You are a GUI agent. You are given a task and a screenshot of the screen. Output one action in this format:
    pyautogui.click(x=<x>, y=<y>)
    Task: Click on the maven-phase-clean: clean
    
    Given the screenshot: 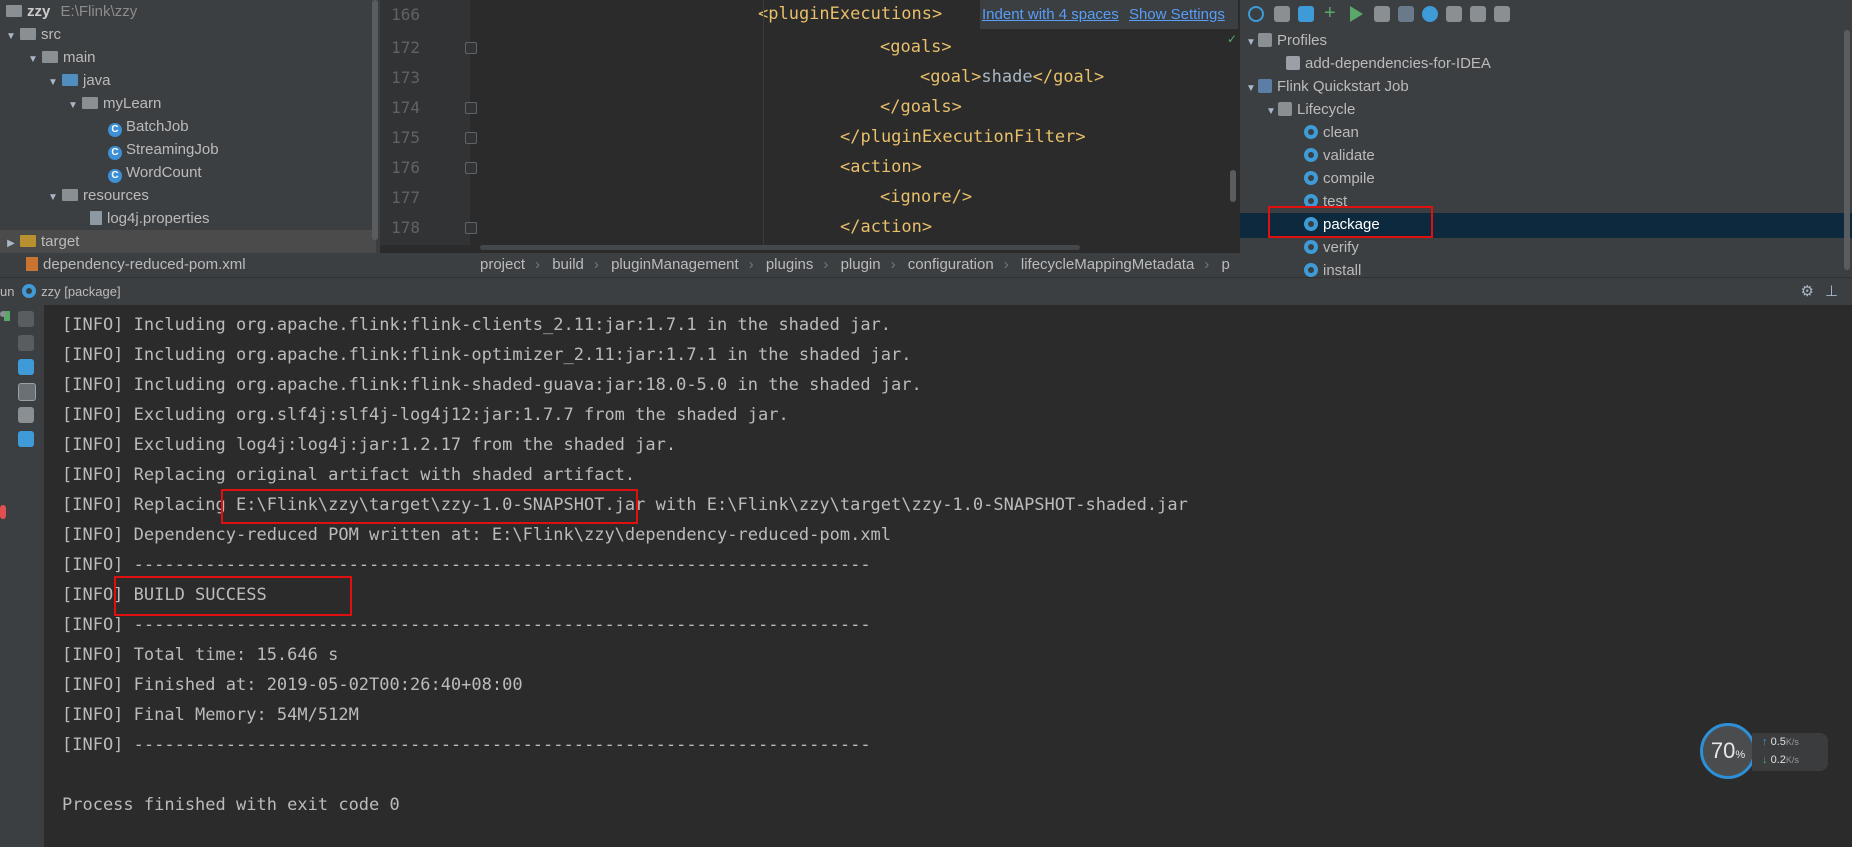 What is the action you would take?
    pyautogui.click(x=1331, y=132)
    